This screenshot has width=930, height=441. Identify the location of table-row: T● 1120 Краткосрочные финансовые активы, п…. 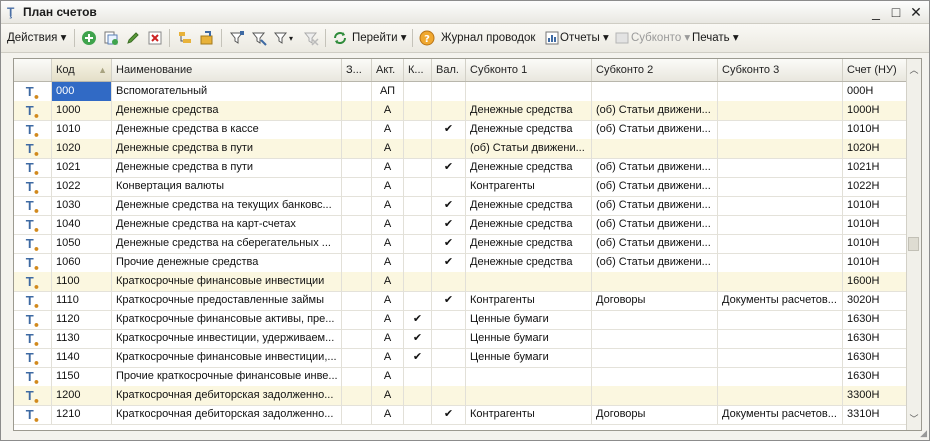
(460, 320).